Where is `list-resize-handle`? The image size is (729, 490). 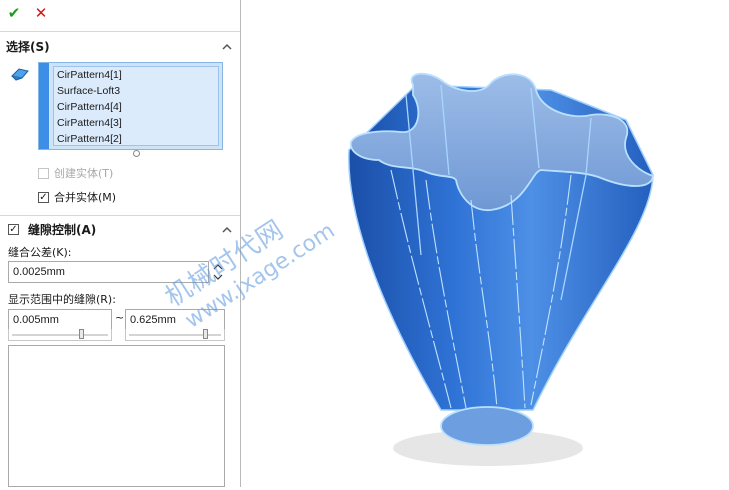
list-resize-handle is located at coordinates (136, 153).